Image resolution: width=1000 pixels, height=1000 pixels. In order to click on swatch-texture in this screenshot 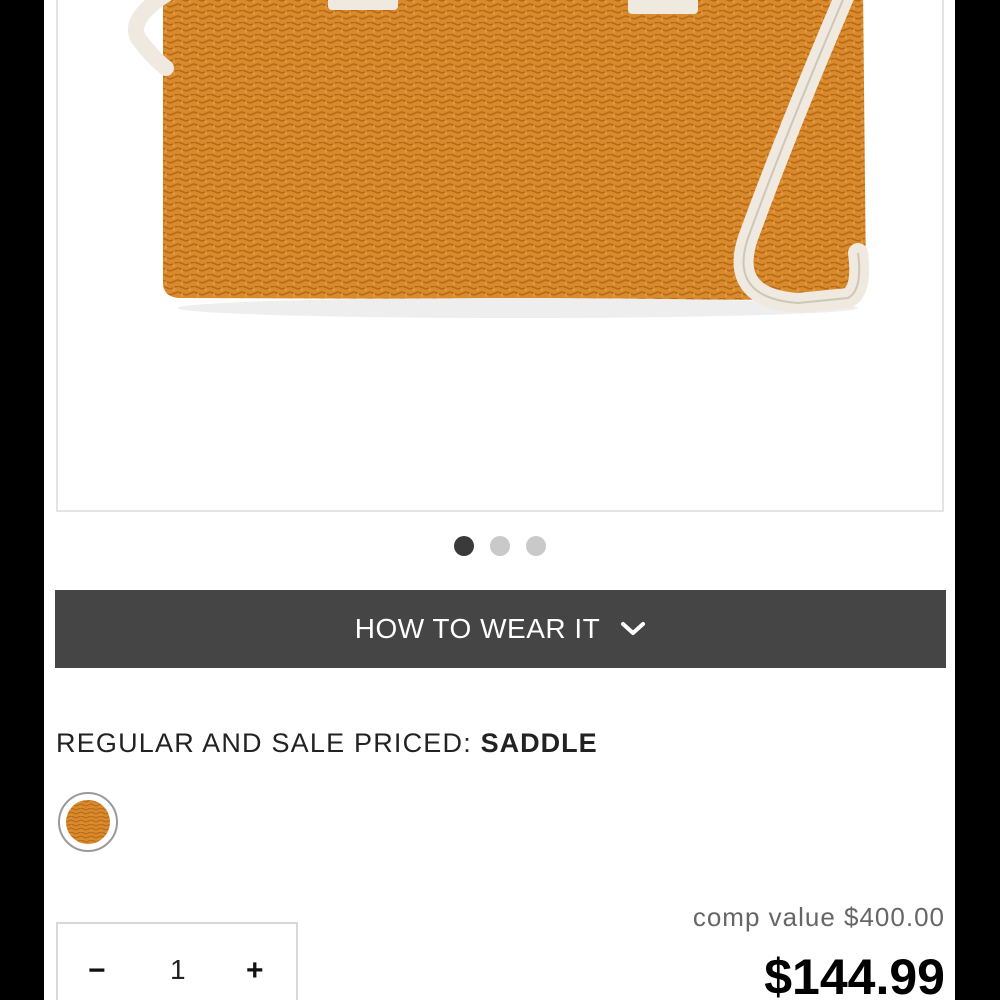, I will do `click(88, 822)`.